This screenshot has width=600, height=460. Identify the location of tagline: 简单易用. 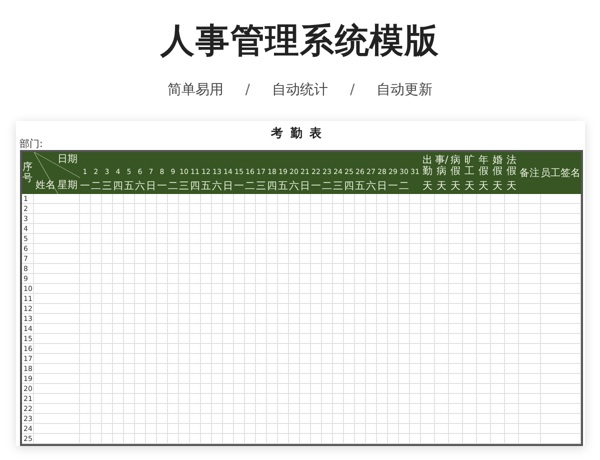
(195, 90).